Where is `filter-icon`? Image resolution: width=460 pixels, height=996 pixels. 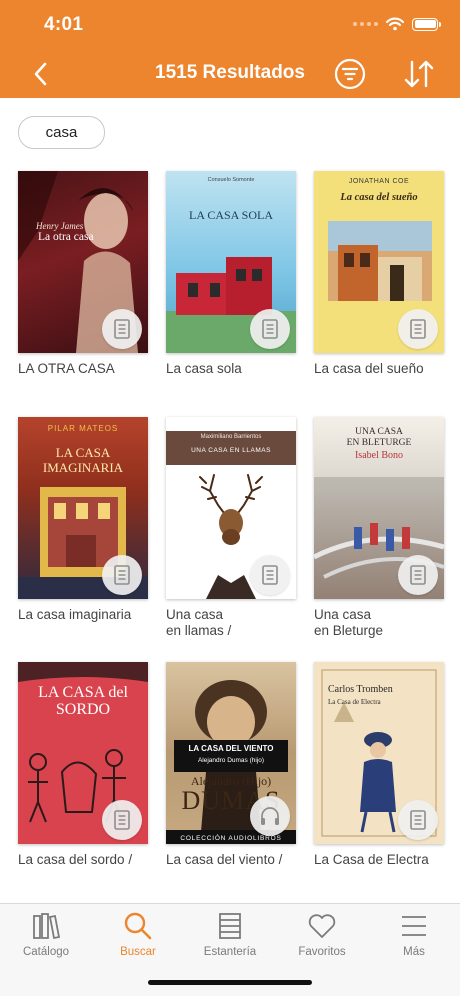 filter-icon is located at coordinates (350, 74).